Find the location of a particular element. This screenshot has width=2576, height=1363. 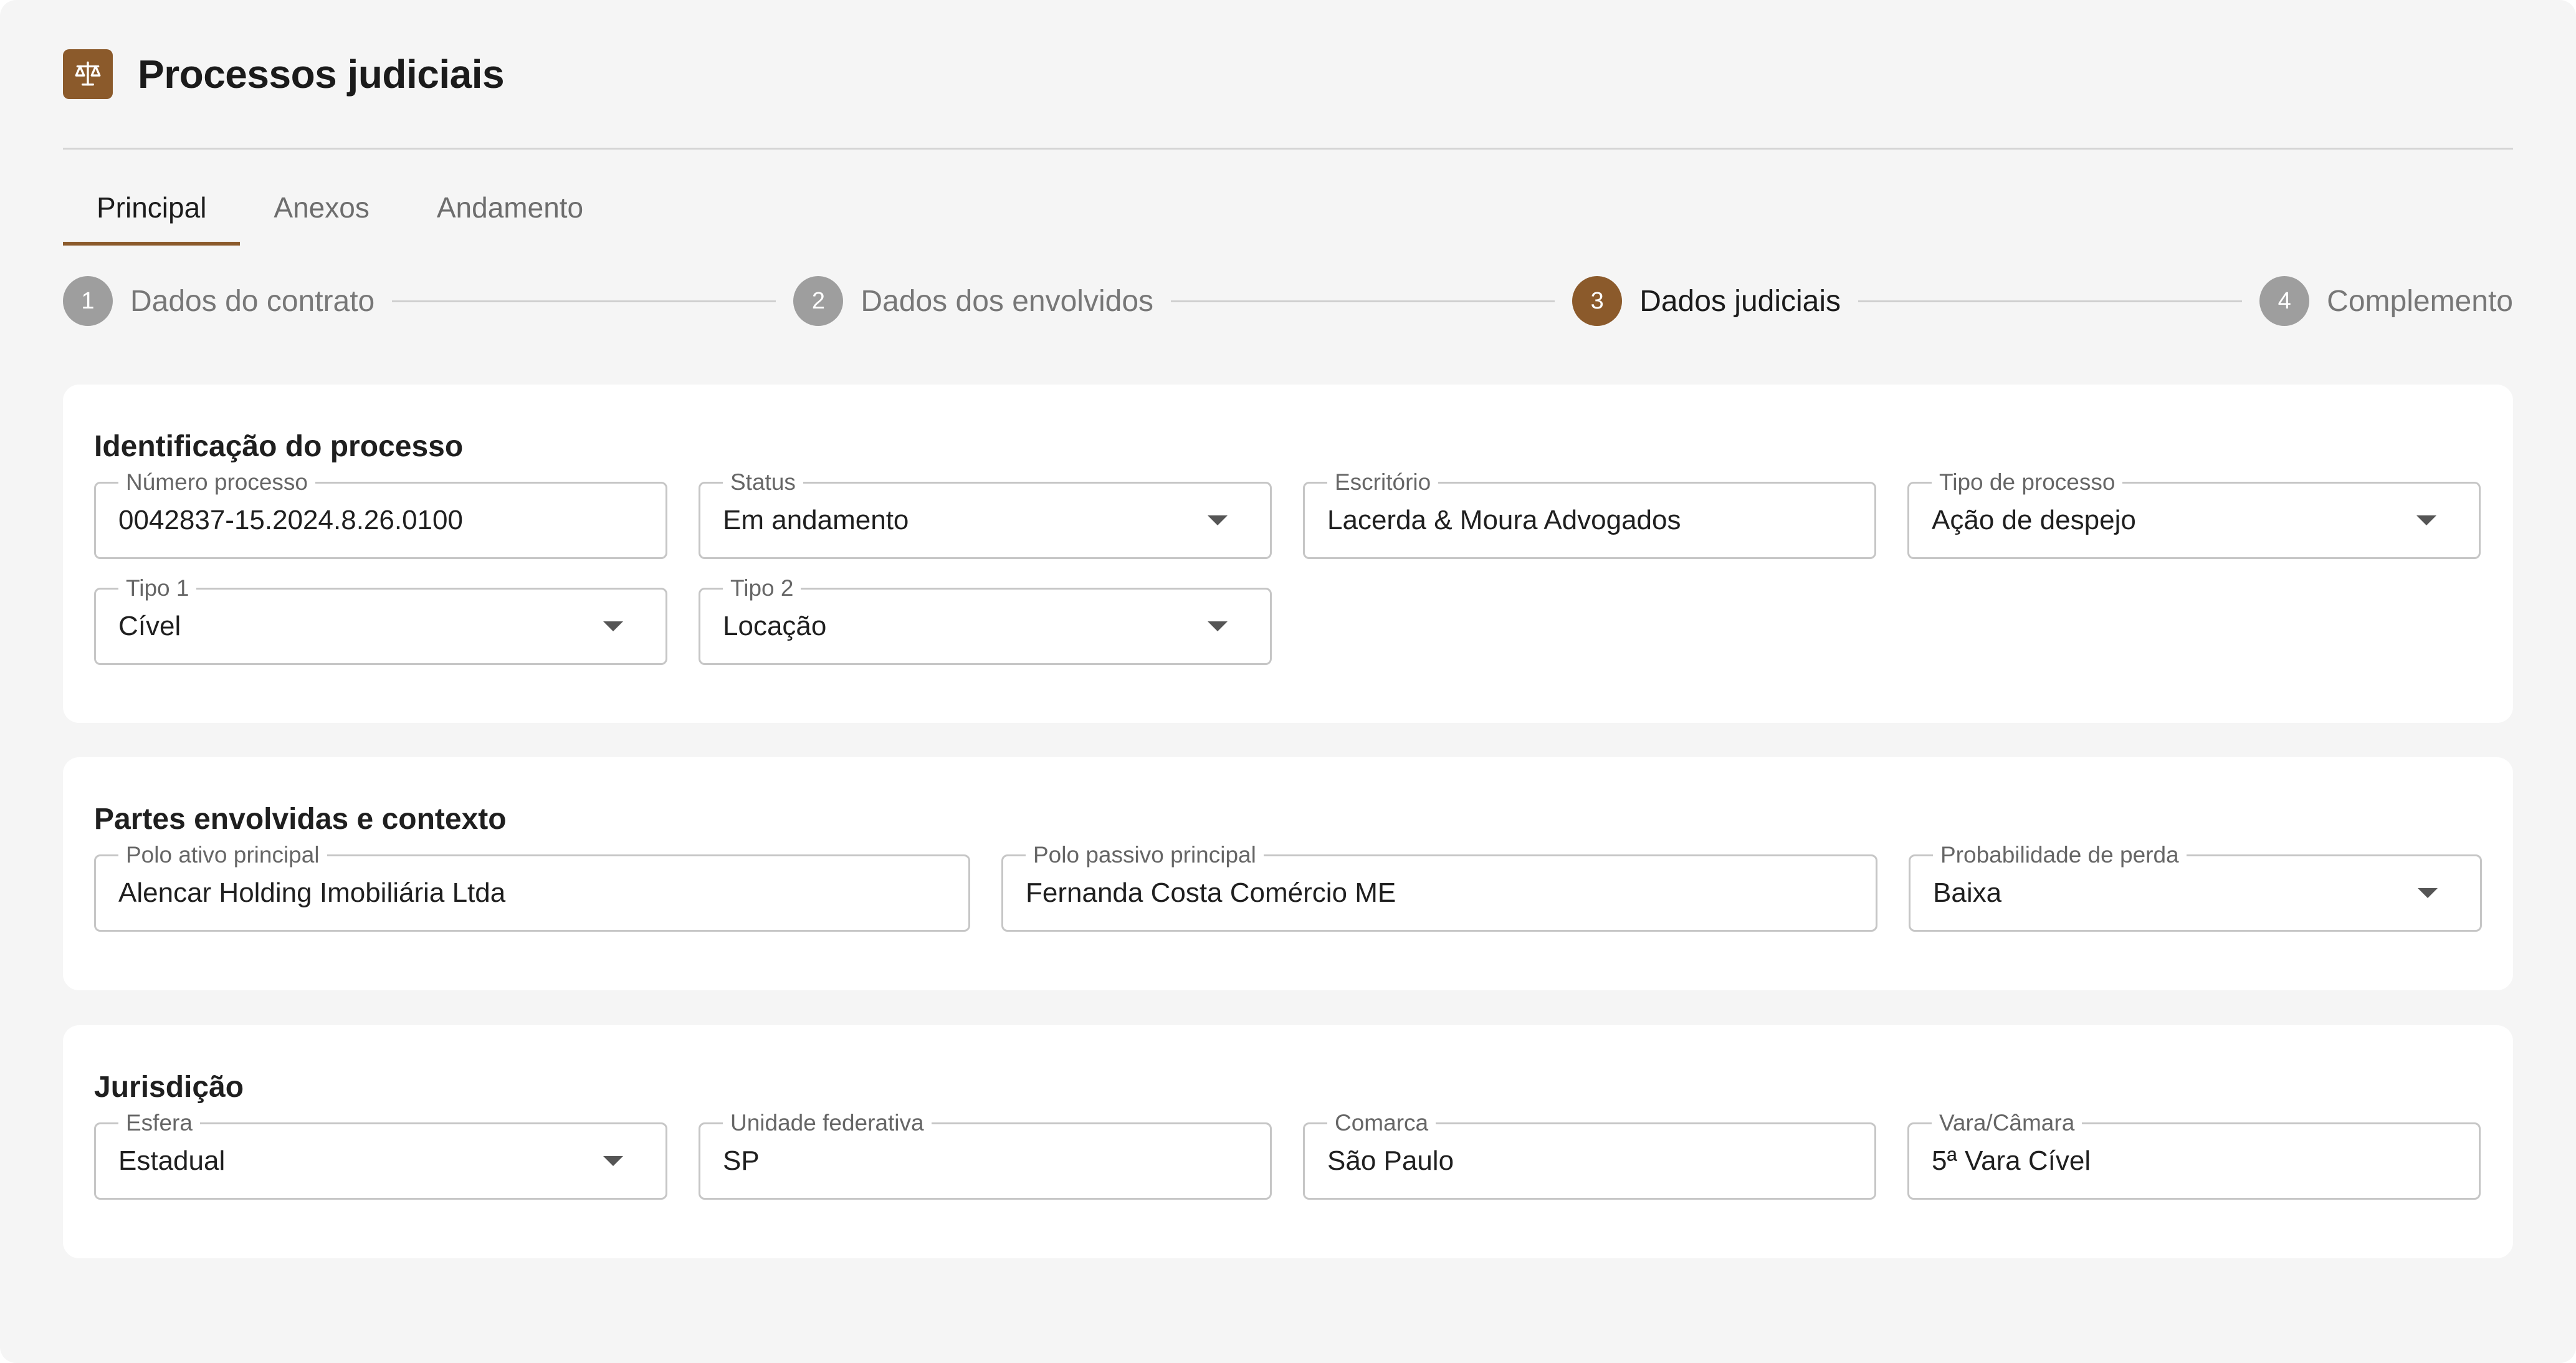

field-value: Alencar Holding Imobiliária Ltda is located at coordinates (312, 893).